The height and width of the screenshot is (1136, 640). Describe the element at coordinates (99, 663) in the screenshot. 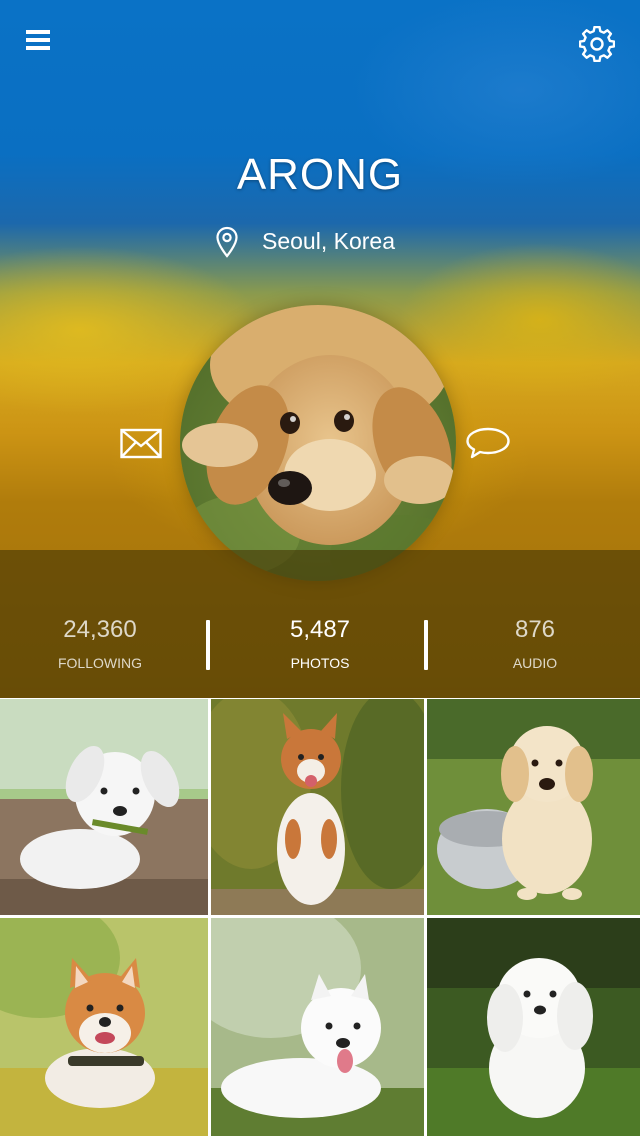

I see `following-label: FOLLOWING` at that location.